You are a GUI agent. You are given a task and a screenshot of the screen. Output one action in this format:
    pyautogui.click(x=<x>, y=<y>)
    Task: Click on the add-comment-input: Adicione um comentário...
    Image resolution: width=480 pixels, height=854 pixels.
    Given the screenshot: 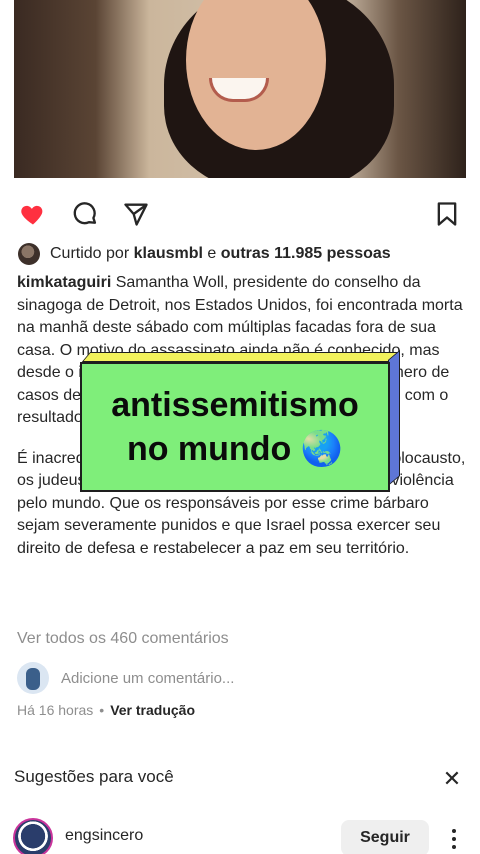 What is the action you would take?
    pyautogui.click(x=147, y=678)
    